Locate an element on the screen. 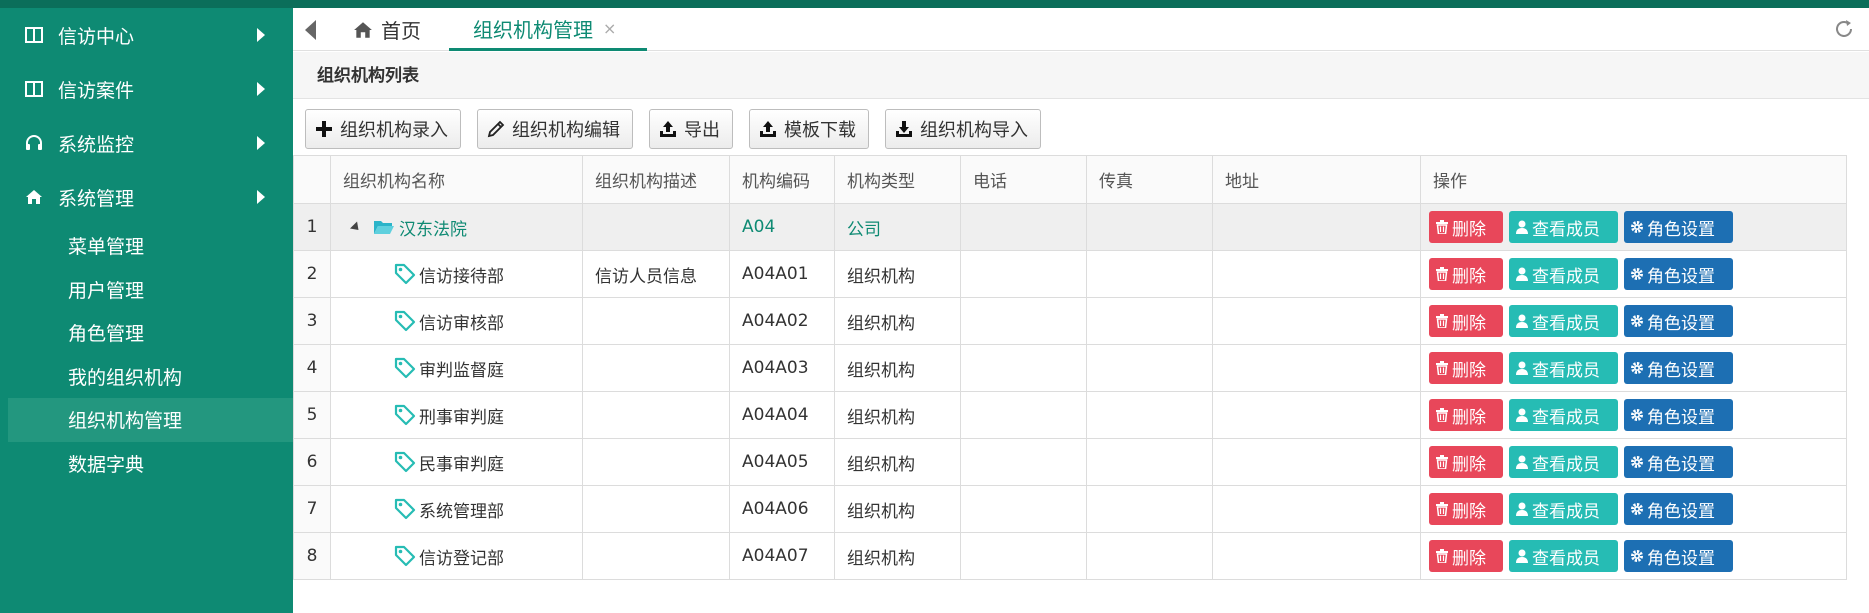  gear-icon is located at coordinates (1637, 321).